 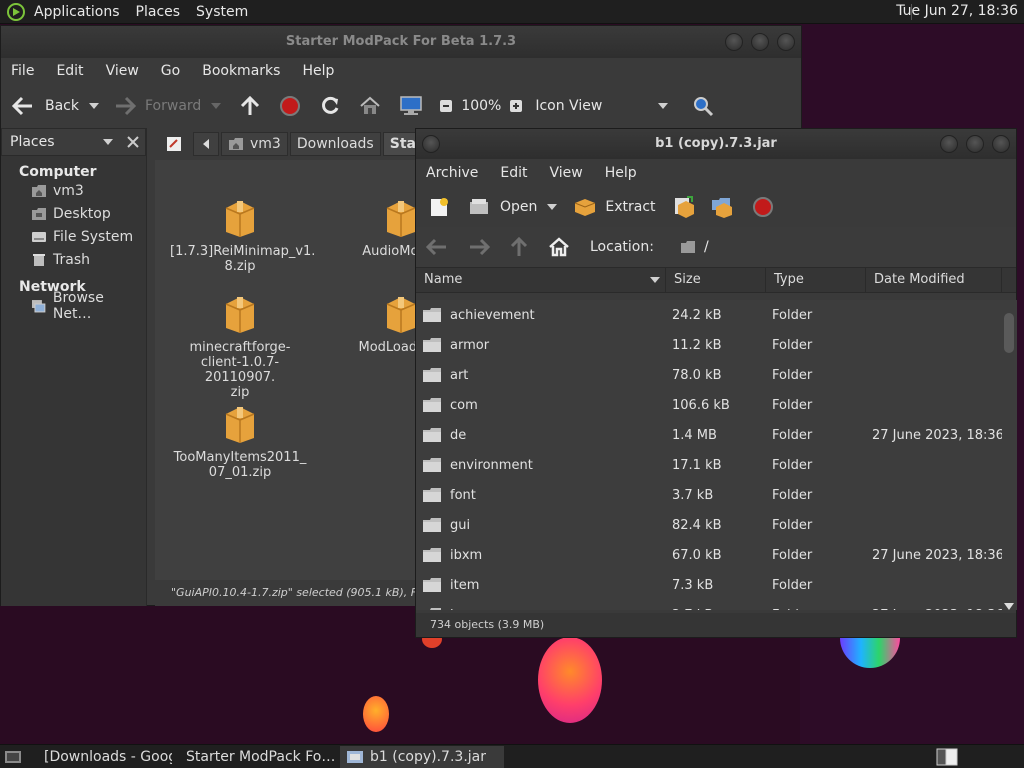 I want to click on table-row: ibxm 67.0 kB Folder 27 June 2023, 18:36, so click(x=709, y=555).